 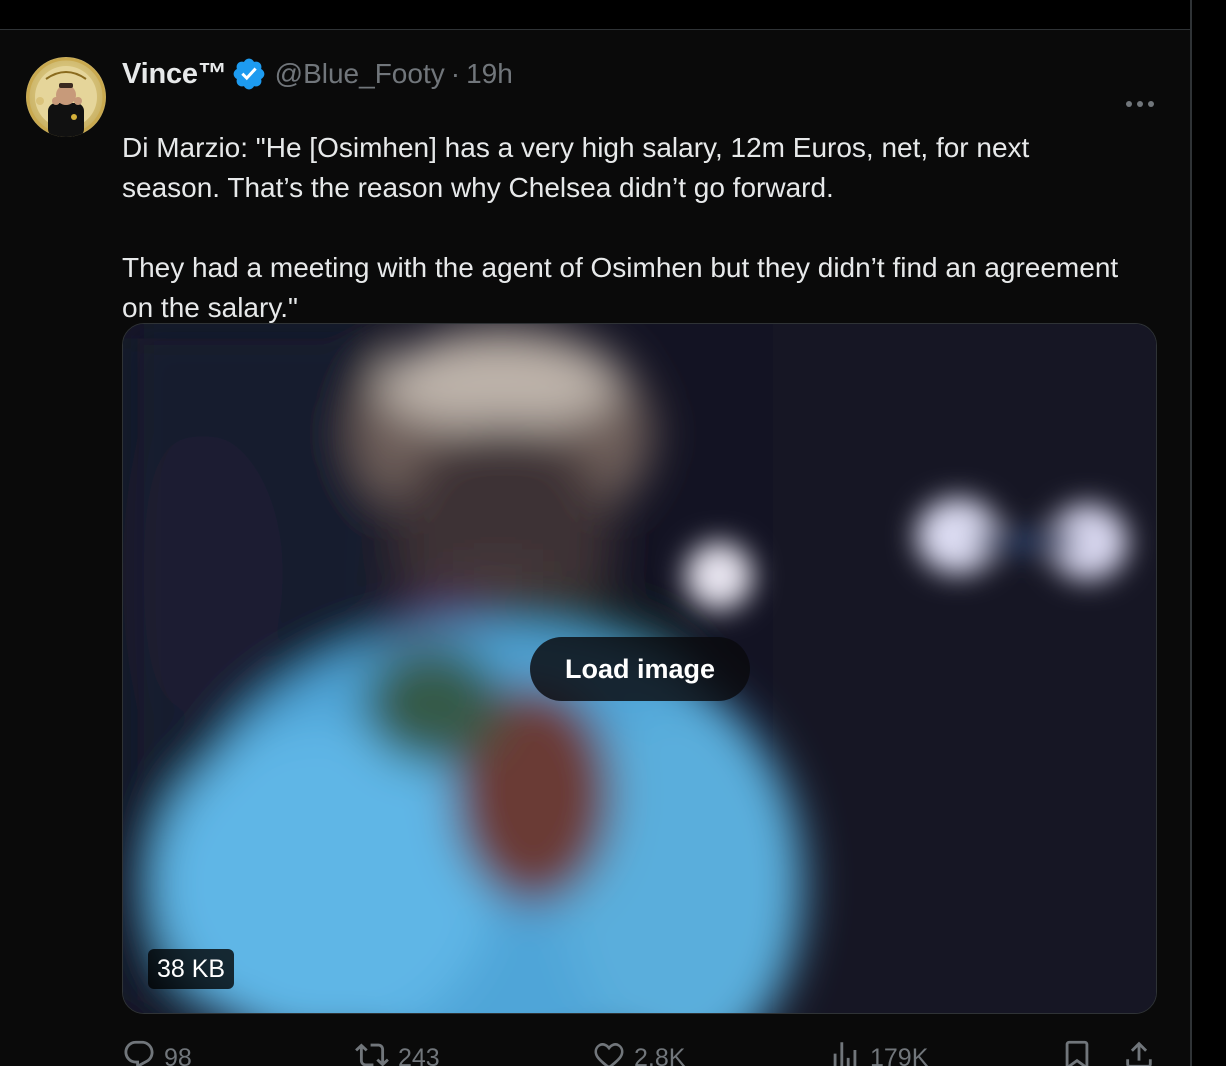 What do you see at coordinates (191, 969) in the screenshot?
I see `file-size-badge: 38 KB` at bounding box center [191, 969].